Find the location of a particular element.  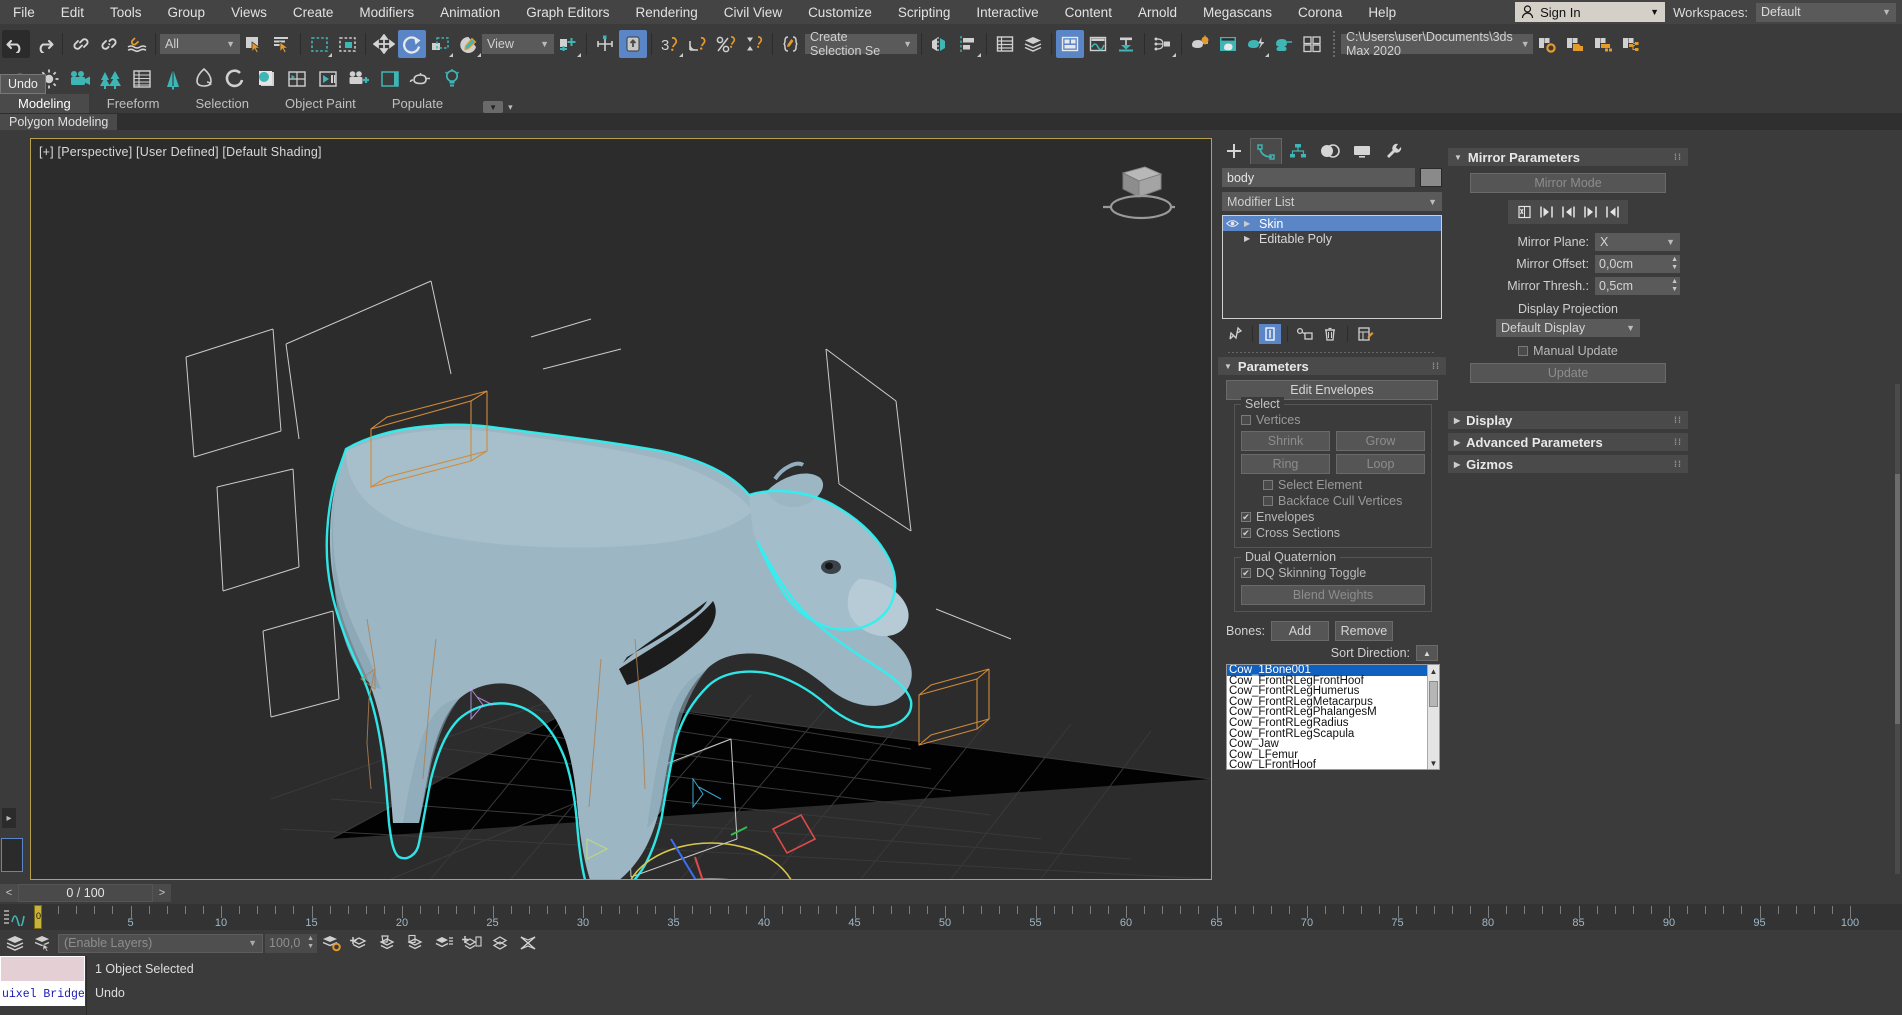

maxscript-listener is located at coordinates (42, 969).